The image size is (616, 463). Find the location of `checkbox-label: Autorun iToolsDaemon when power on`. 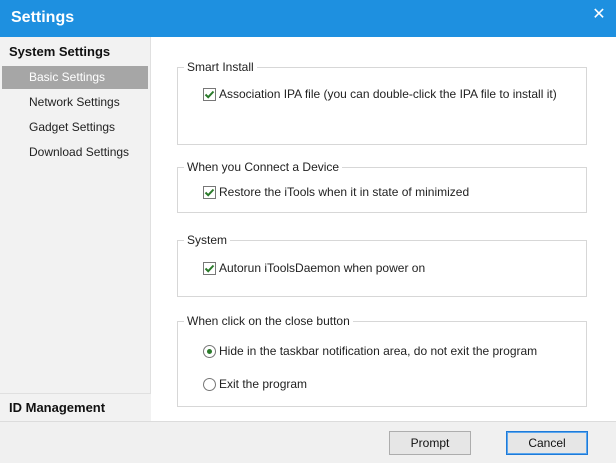

checkbox-label: Autorun iToolsDaemon when power on is located at coordinates (322, 268).